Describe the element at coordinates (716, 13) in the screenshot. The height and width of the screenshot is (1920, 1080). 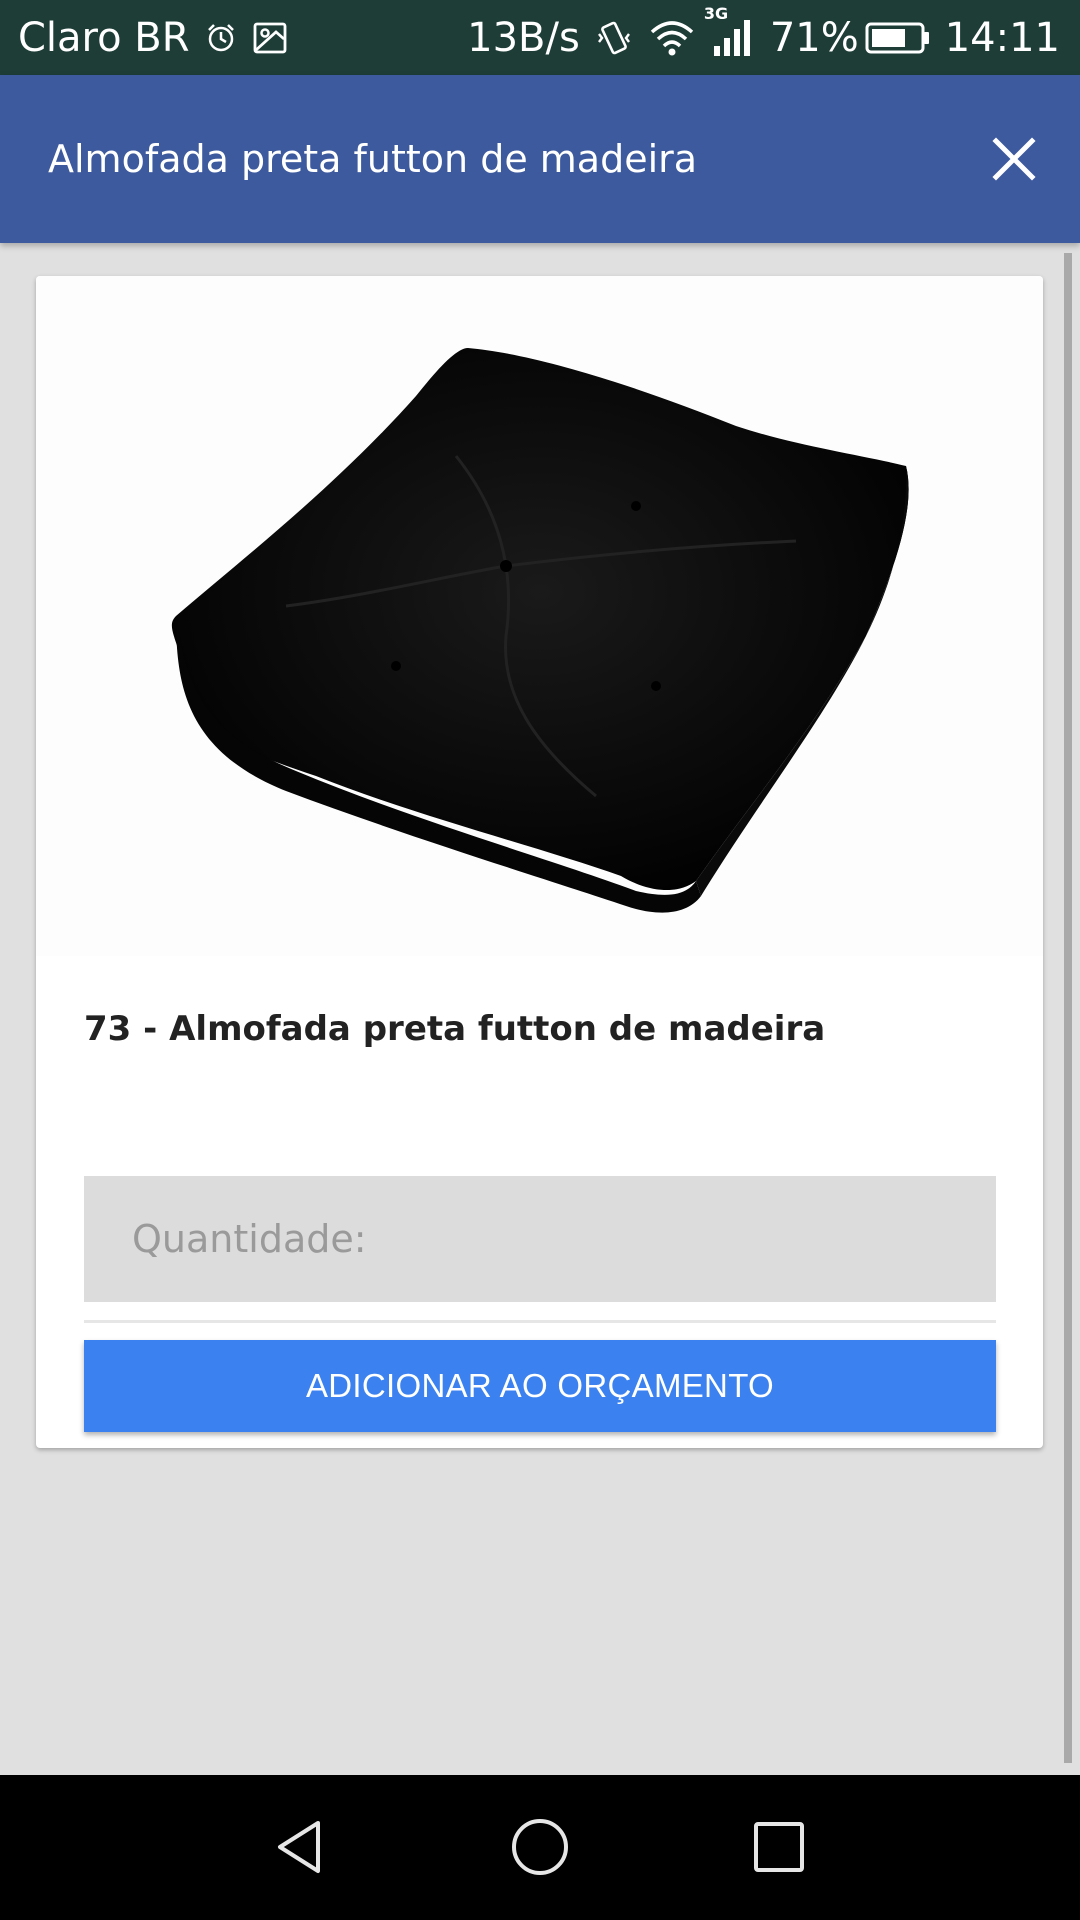
I see `network-type: 3G` at that location.